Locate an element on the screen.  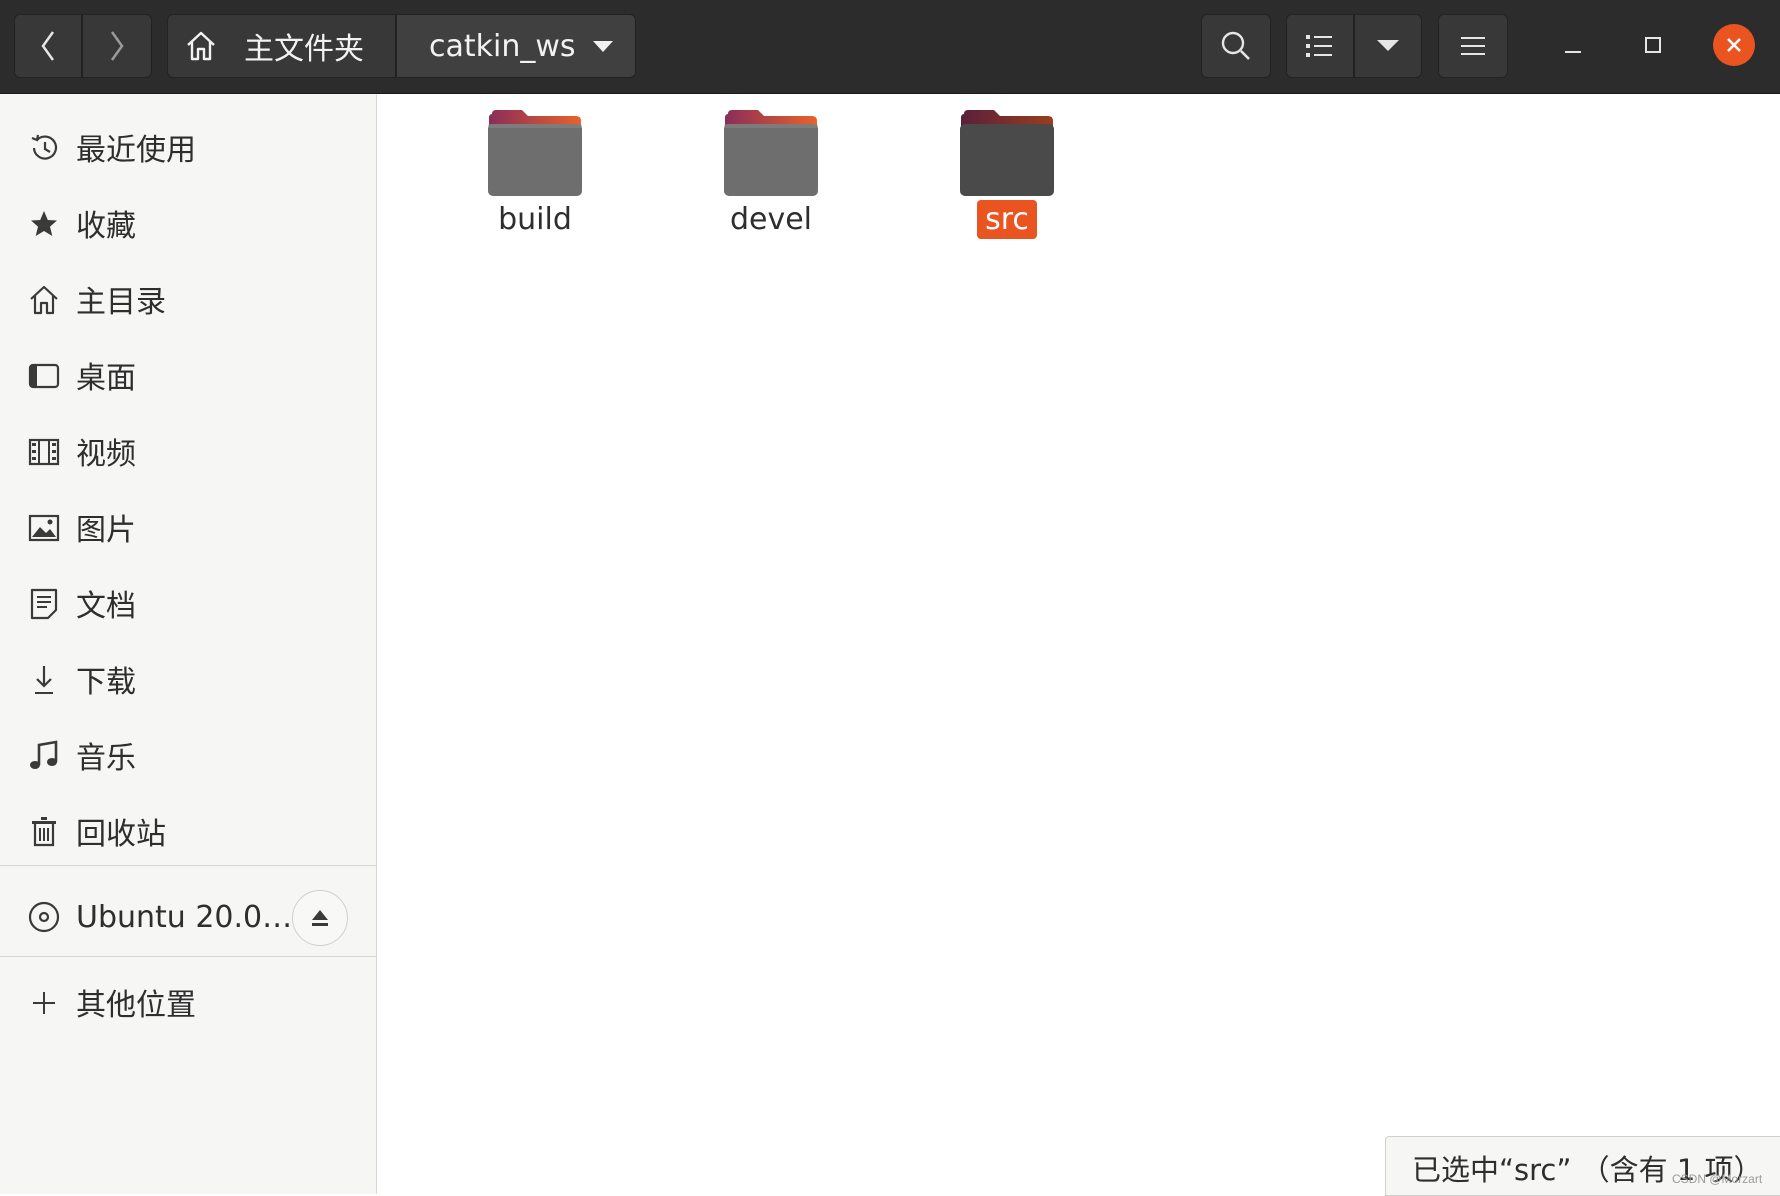
main-menu-button is located at coordinates (1473, 46).